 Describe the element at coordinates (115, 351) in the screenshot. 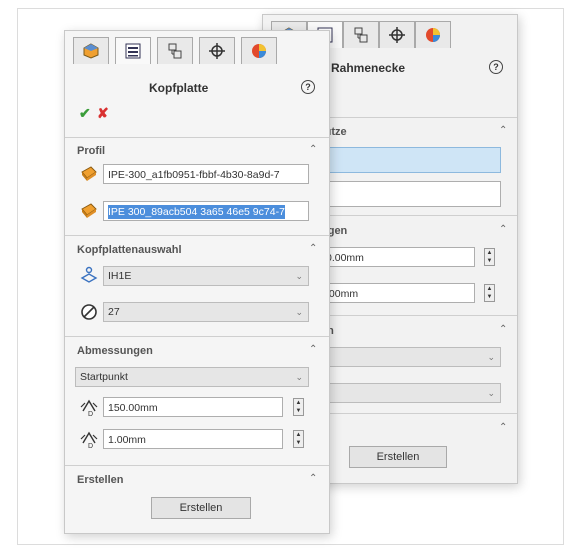

I see `section-header-abmessungen: Abmessungen` at that location.